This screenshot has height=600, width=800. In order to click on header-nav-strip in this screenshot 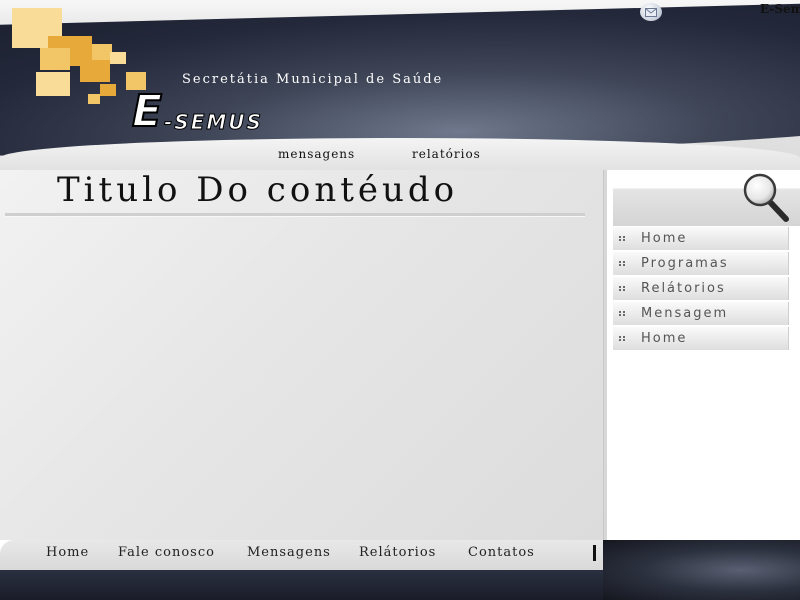, I will do `click(400, 154)`.